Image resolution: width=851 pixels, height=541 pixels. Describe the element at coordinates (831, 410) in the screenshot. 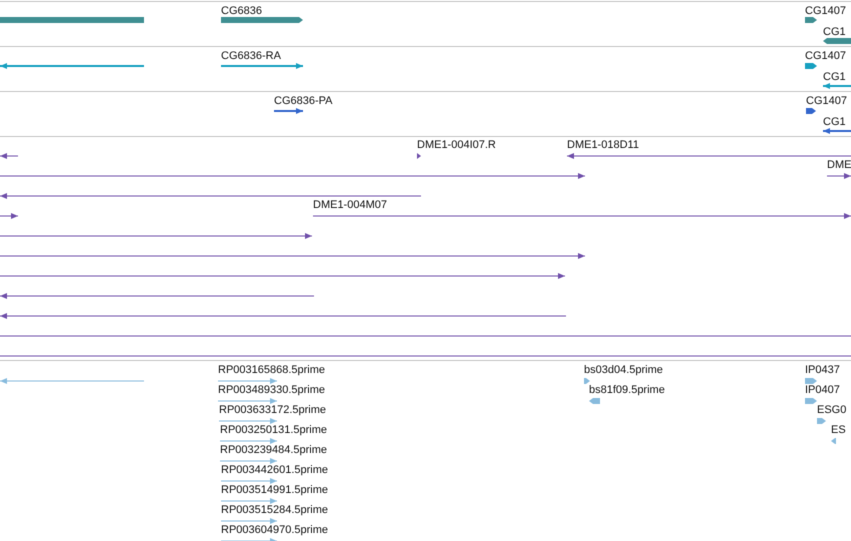

I see `feature-label: ESG0` at that location.